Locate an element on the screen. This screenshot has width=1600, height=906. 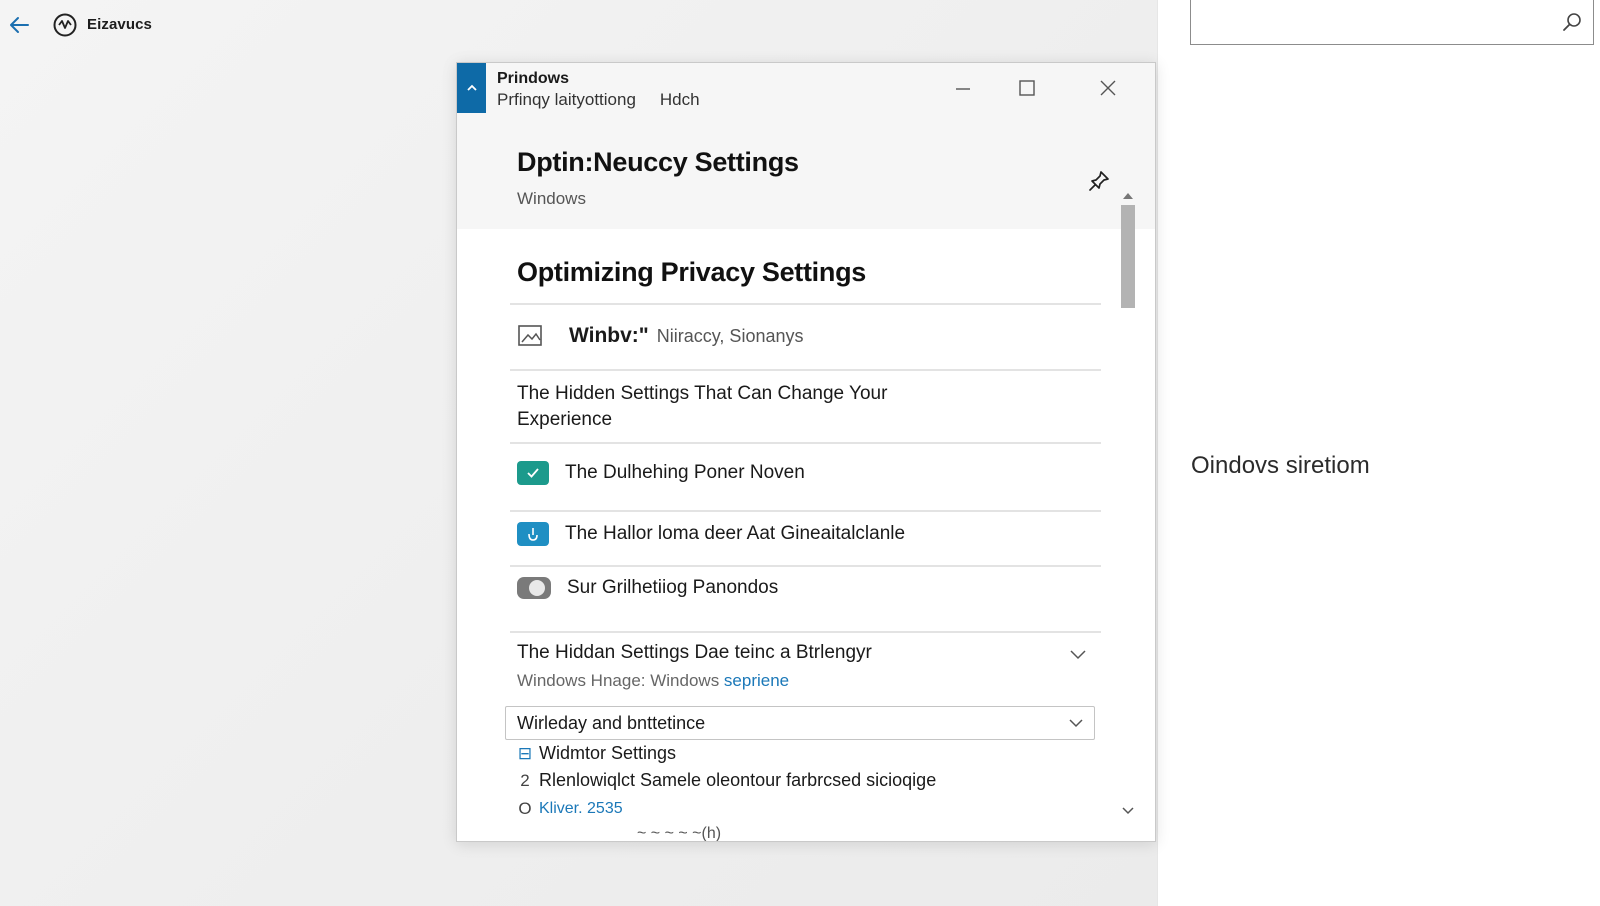
minimize-icon is located at coordinates (963, 89).